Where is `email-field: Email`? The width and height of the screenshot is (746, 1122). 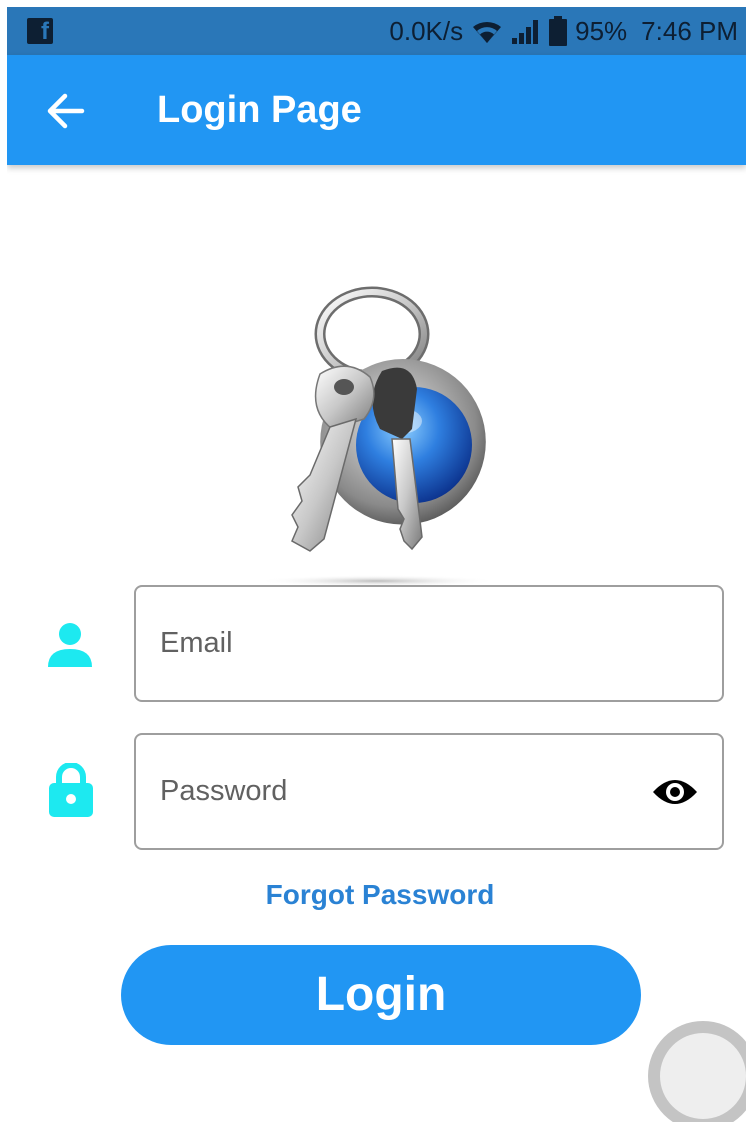 email-field: Email is located at coordinates (429, 643).